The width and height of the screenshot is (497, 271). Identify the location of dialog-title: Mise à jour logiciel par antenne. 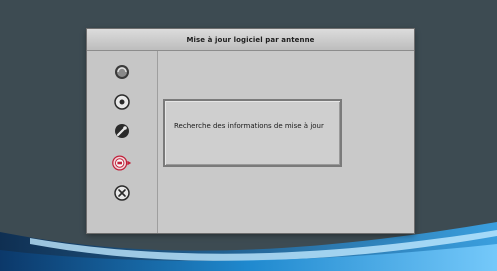
(250, 39).